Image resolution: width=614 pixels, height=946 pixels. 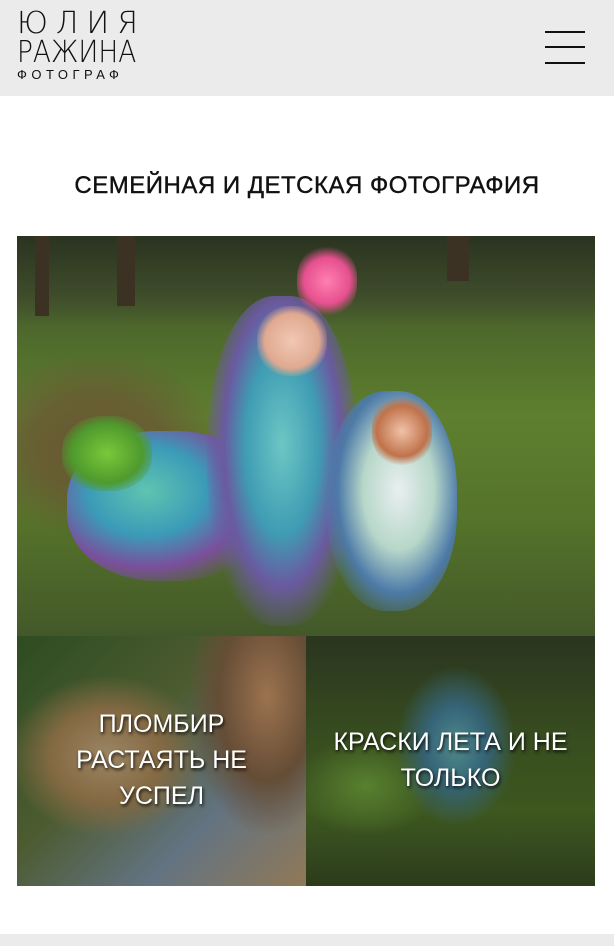 I want to click on tile-caption: КРАСКИ ЛЕТА И НЕ ТОЛЬКО, so click(x=450, y=760).